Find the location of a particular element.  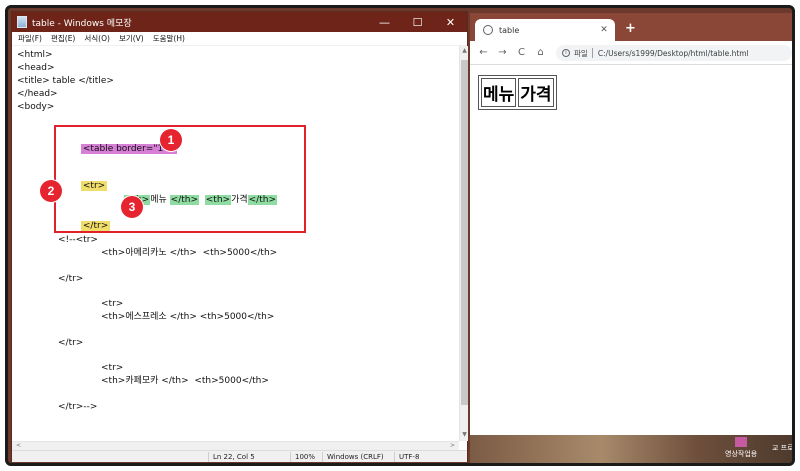

maximize-button: ☐ is located at coordinates (417, 22).